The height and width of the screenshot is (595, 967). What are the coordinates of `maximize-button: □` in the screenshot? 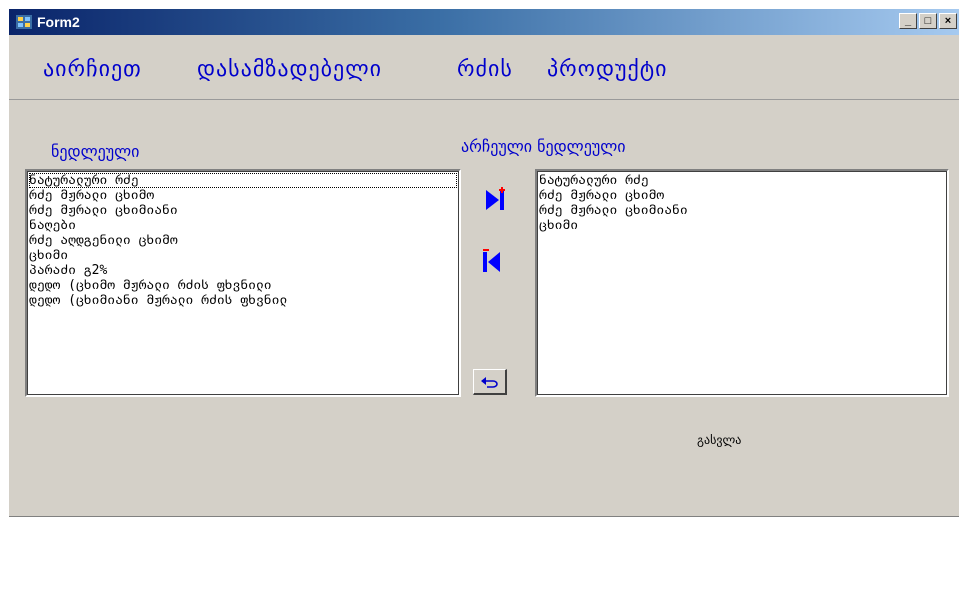 It's located at (928, 21).